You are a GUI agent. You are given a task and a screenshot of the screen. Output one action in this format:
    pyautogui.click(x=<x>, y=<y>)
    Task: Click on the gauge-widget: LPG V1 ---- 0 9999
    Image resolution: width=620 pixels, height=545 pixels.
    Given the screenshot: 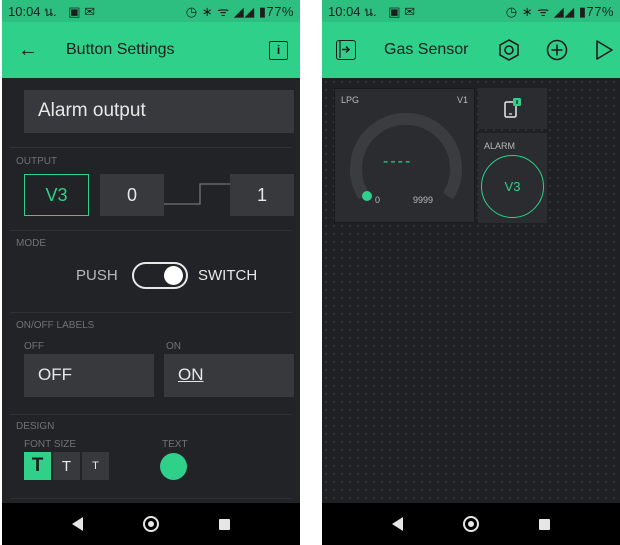 What is the action you would take?
    pyautogui.click(x=404, y=155)
    